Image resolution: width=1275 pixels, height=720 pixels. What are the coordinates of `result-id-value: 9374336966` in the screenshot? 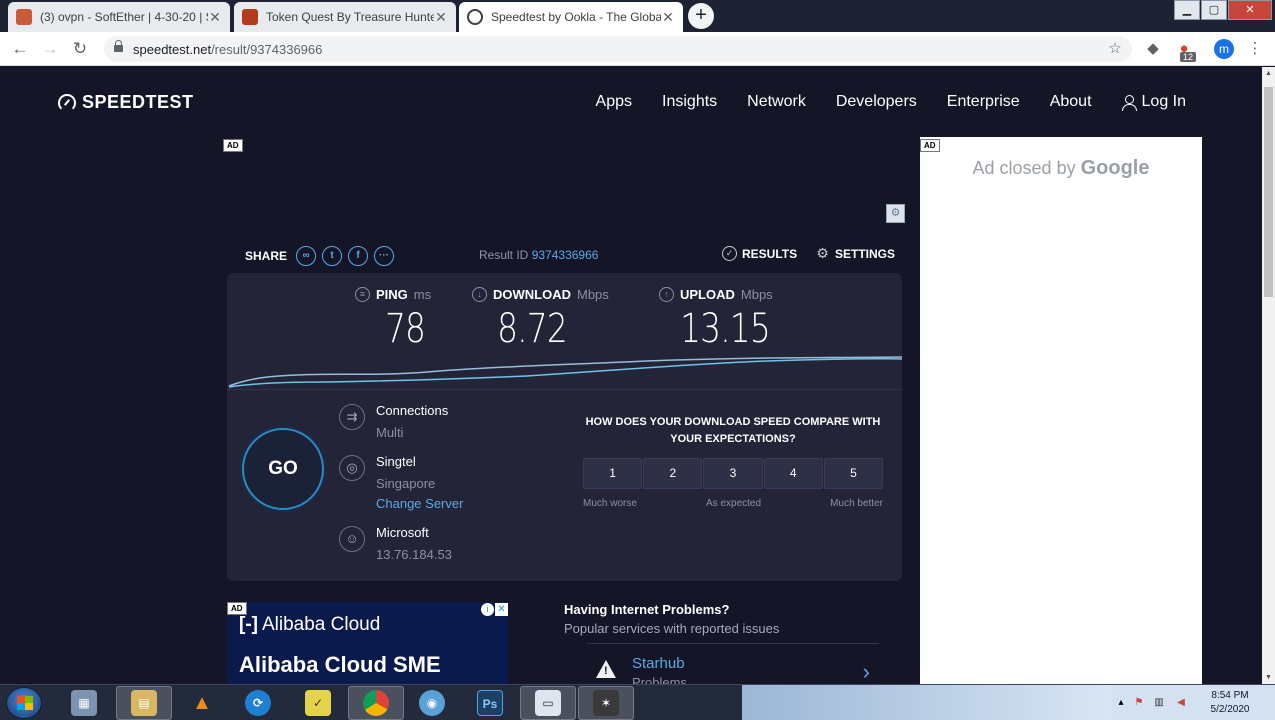 It's located at (565, 255).